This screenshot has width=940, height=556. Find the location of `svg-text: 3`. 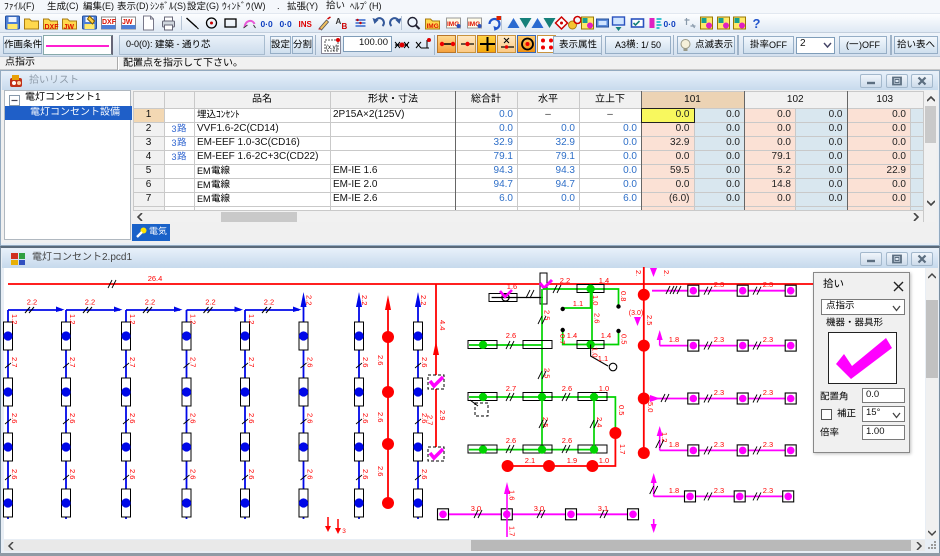

svg-text: 3 is located at coordinates (344, 531).